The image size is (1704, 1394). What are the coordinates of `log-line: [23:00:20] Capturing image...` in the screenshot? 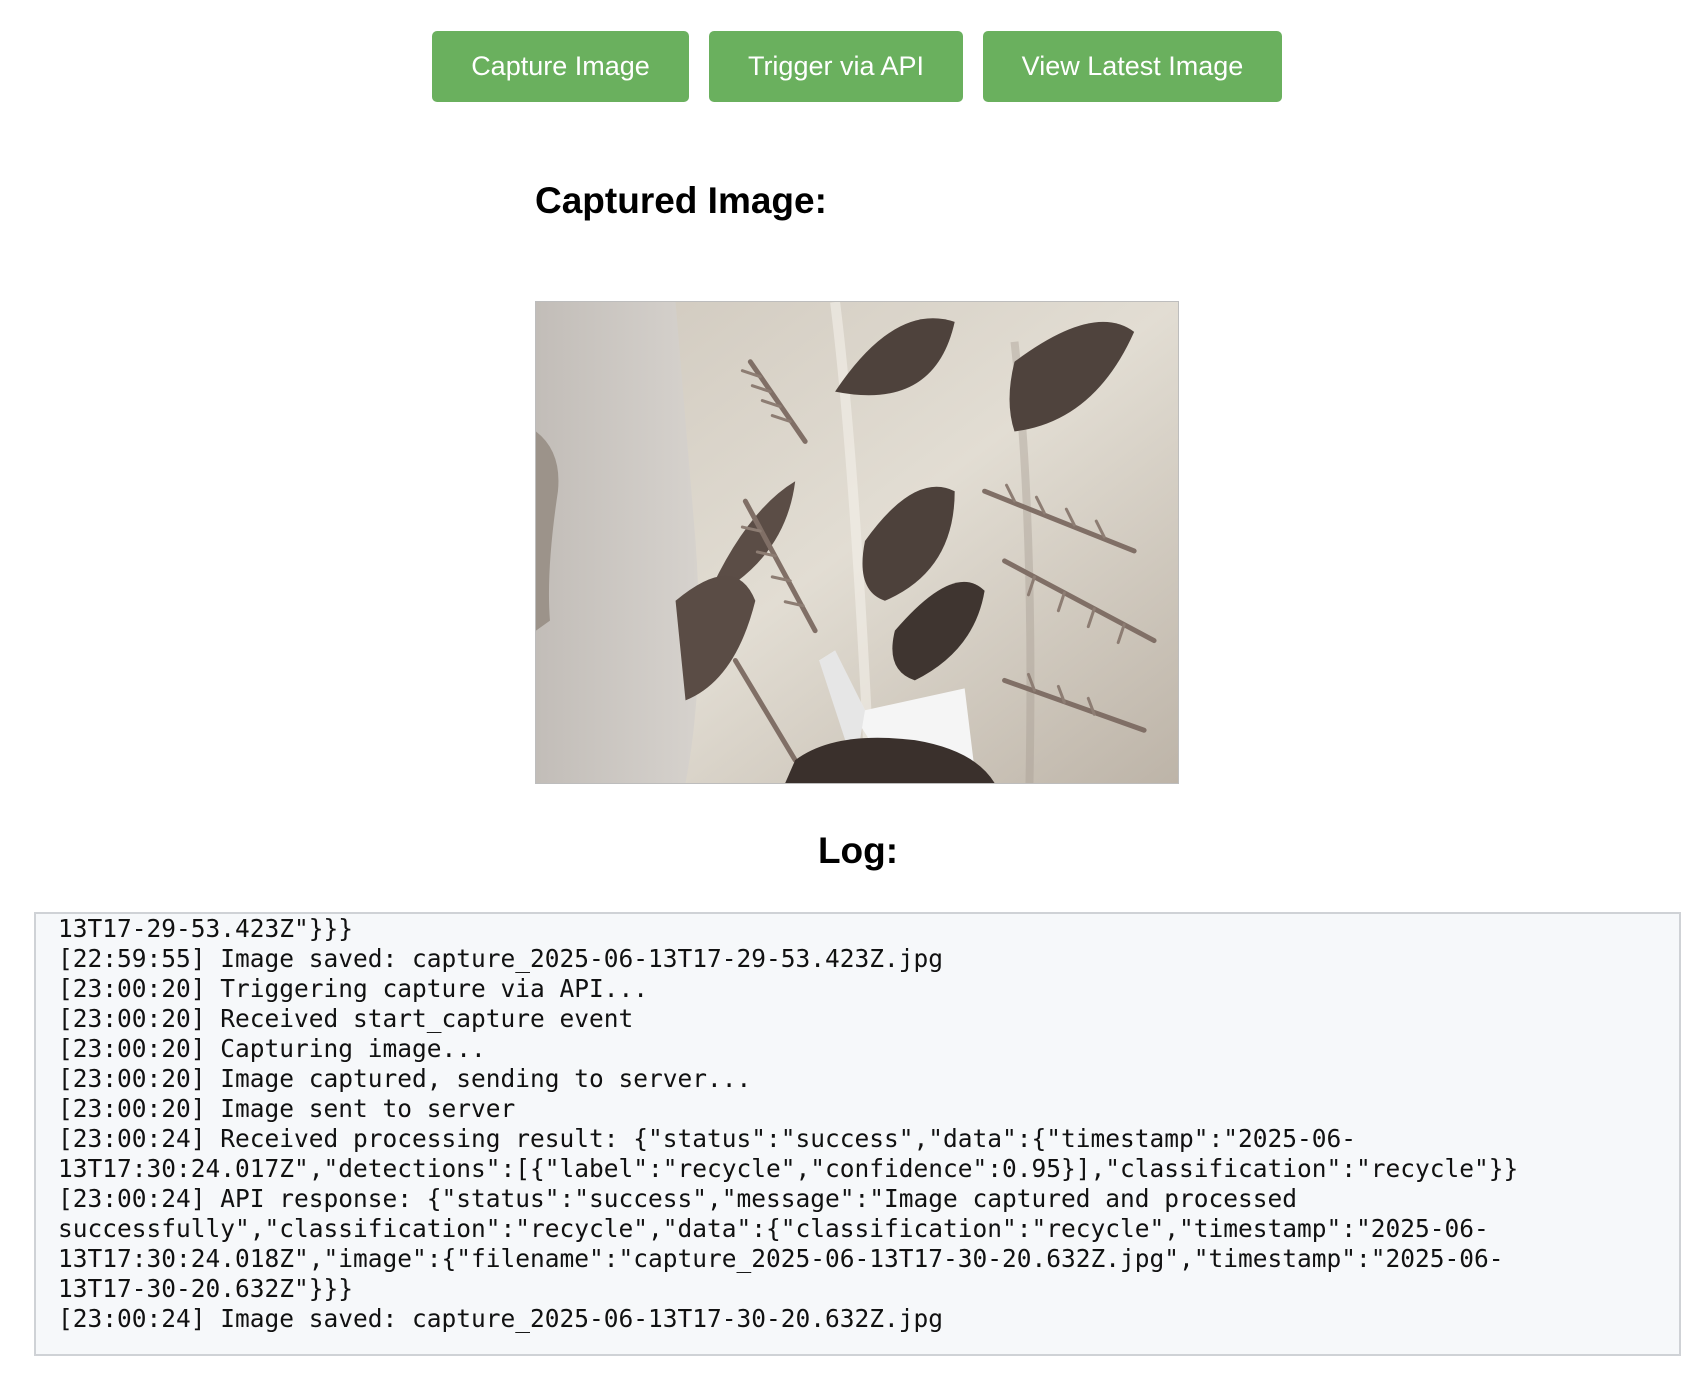 It's located at (272, 1048).